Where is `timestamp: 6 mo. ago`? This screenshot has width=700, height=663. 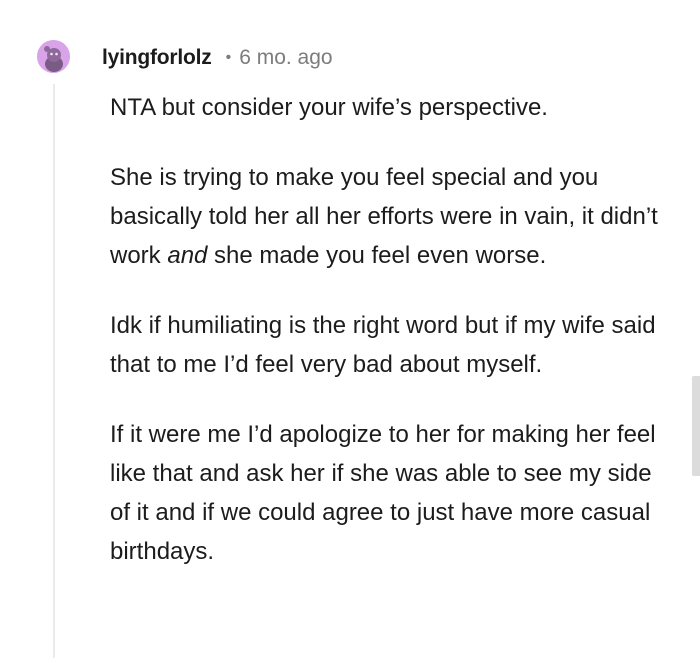
timestamp: 6 mo. ago is located at coordinates (285, 58).